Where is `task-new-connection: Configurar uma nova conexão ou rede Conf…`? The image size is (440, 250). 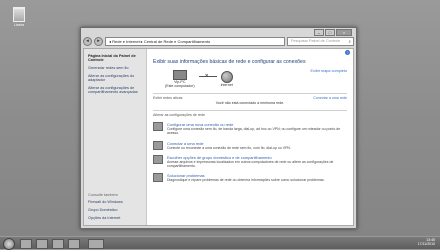 task-new-connection: Configurar uma nova conexão ou rede Conf… is located at coordinates (250, 129).